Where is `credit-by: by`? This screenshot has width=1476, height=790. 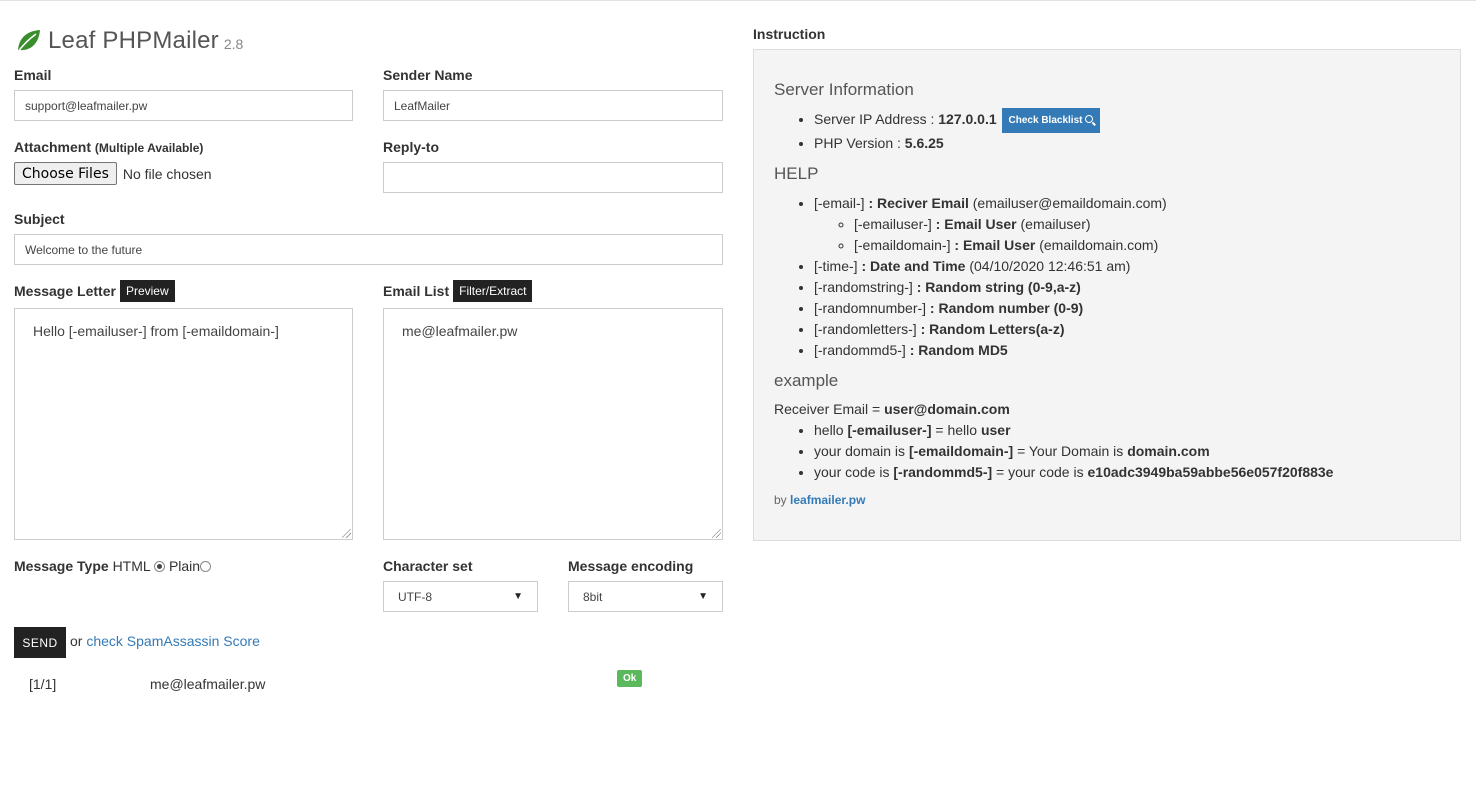 credit-by: by is located at coordinates (780, 500).